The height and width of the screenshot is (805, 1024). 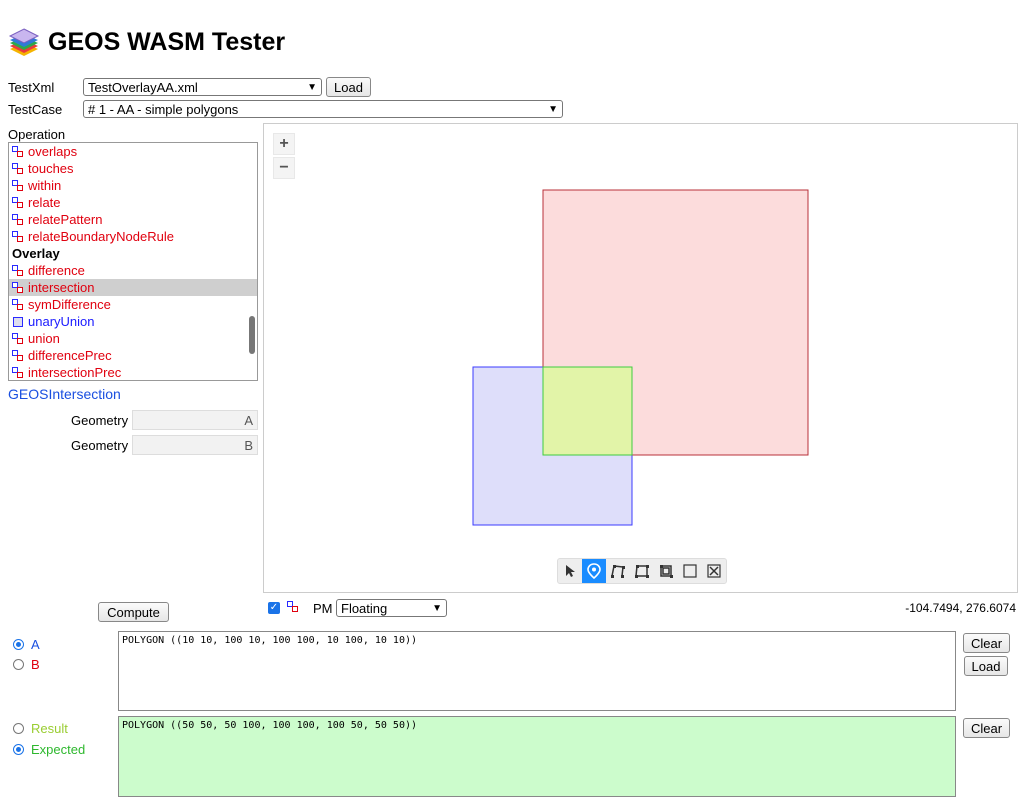 What do you see at coordinates (35, 644) in the screenshot?
I see `radio-a-label: A` at bounding box center [35, 644].